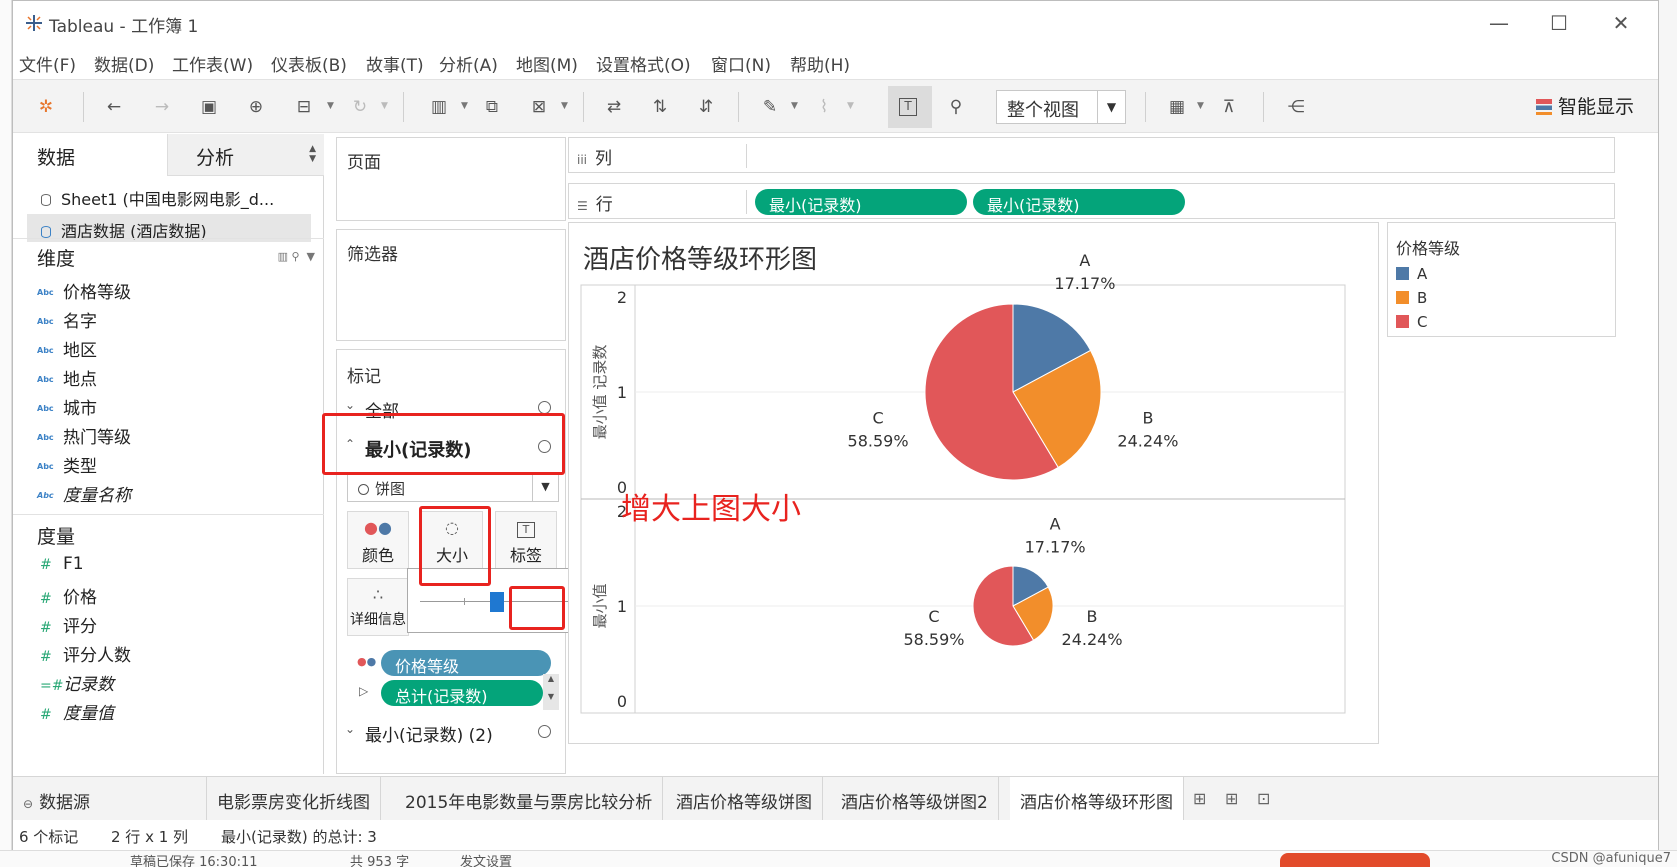  Describe the element at coordinates (915, 799) in the screenshot. I see `tab-sheet: 酒店价格等级饼图2` at that location.